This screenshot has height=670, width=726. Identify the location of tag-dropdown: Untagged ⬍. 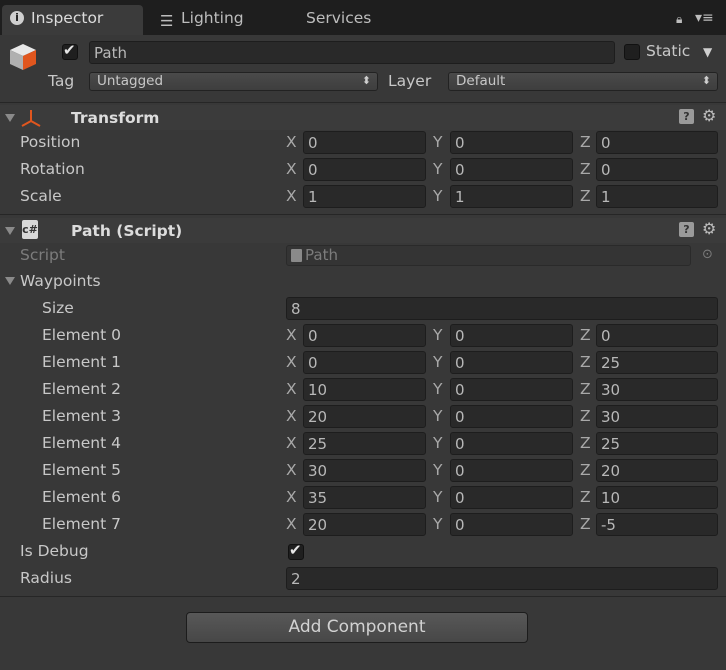
(233, 81).